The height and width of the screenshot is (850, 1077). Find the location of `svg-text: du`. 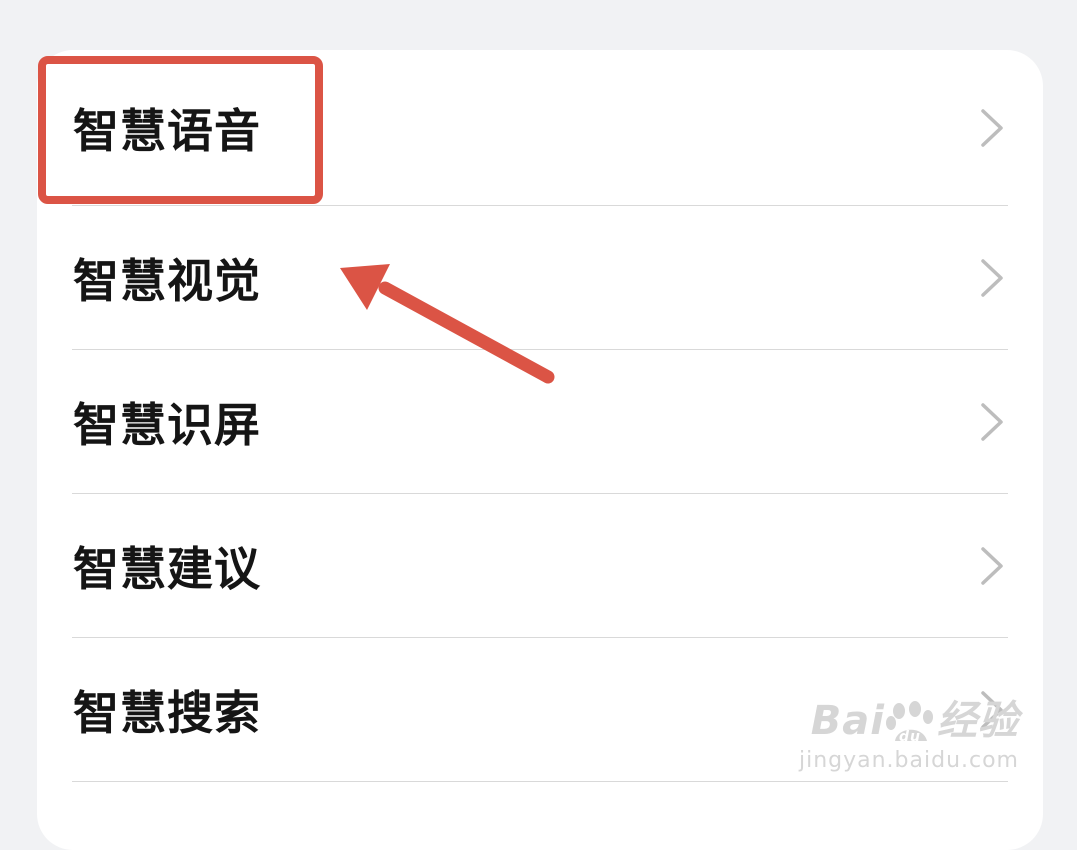

svg-text: du is located at coordinates (910, 737).